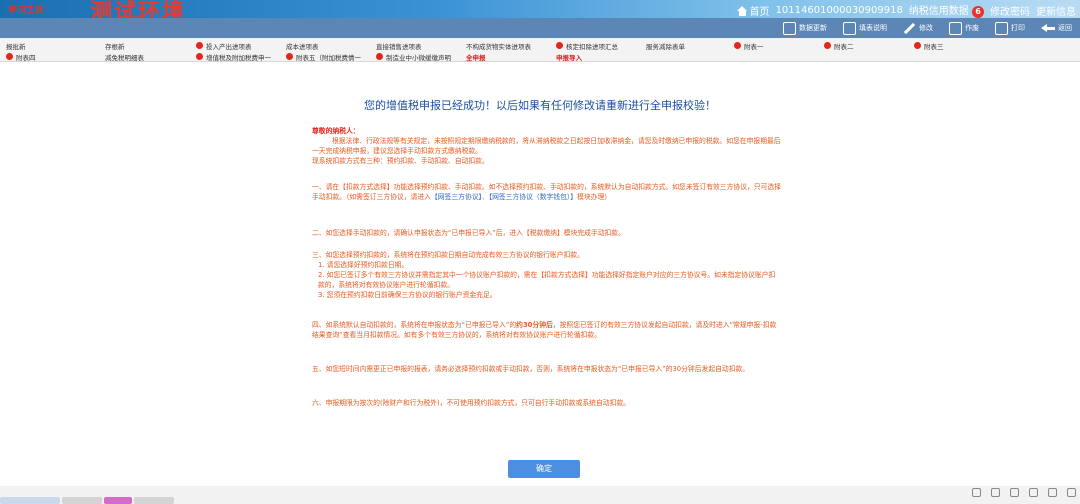  What do you see at coordinates (540, 28) in the screenshot?
I see `toolbar: 数据更新 填表说明 修改 作废 打印 返回` at bounding box center [540, 28].